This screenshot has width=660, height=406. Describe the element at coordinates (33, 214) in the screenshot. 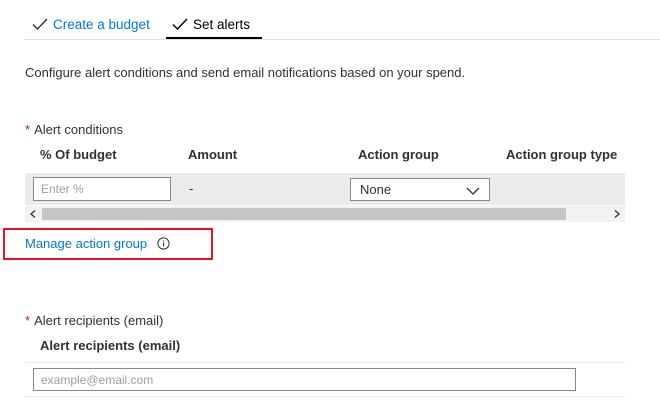

I see `scroll-left-icon` at that location.